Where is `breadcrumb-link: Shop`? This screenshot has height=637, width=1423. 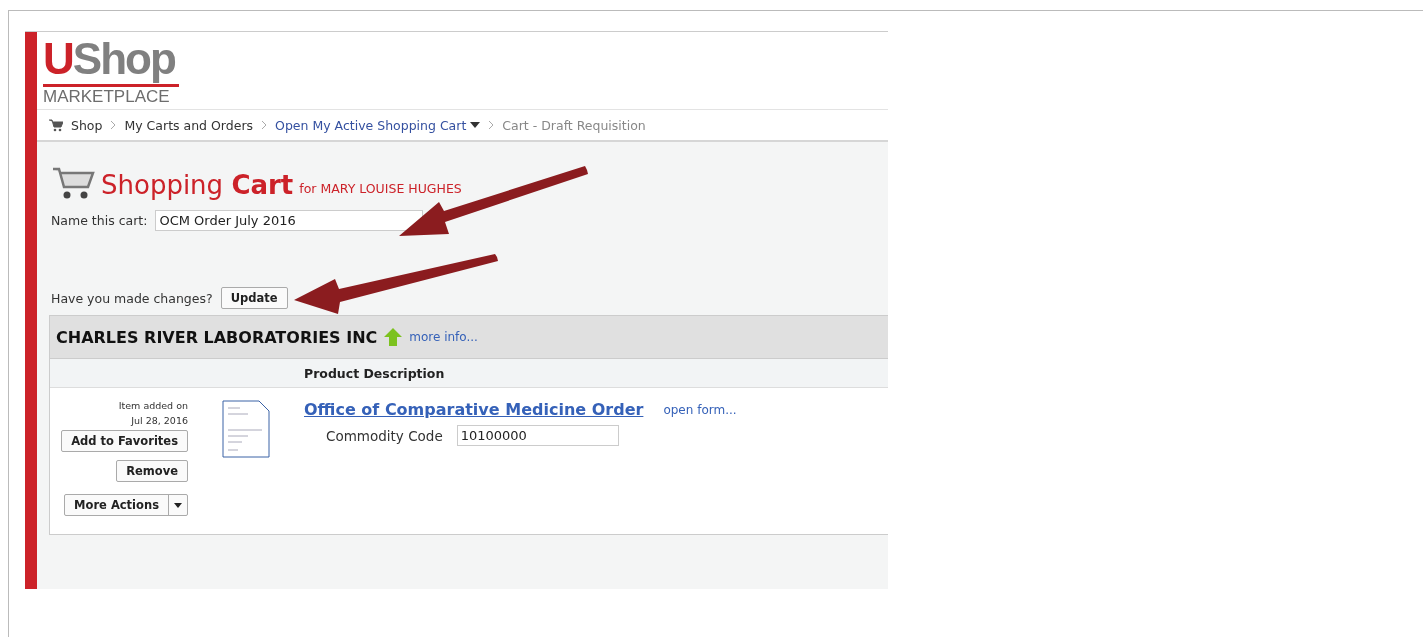
breadcrumb-link: Shop is located at coordinates (87, 125).